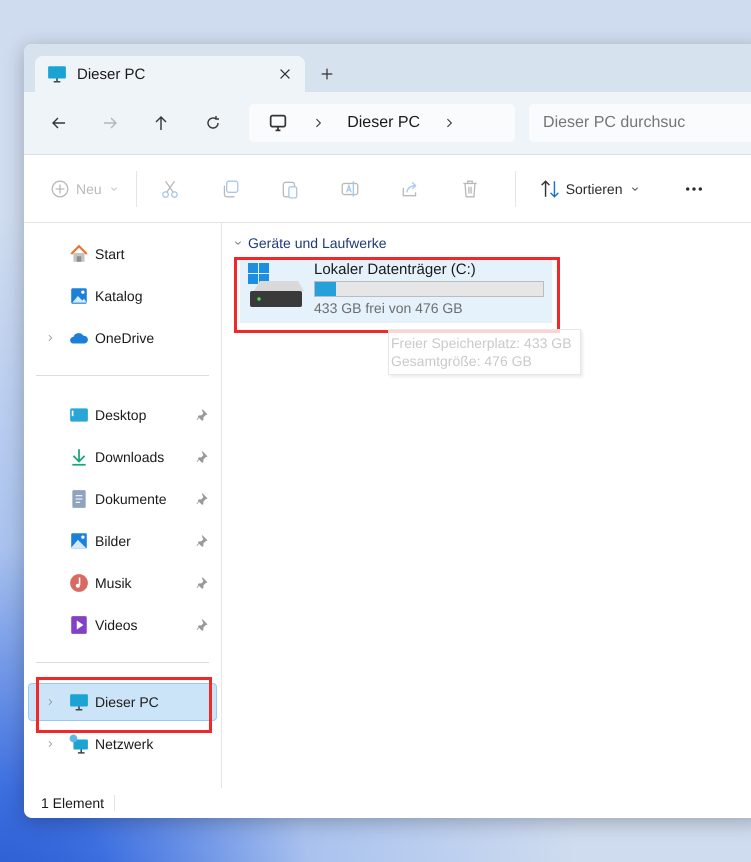 The image size is (751, 862). I want to click on sidebar-item: Bilder, so click(122, 541).